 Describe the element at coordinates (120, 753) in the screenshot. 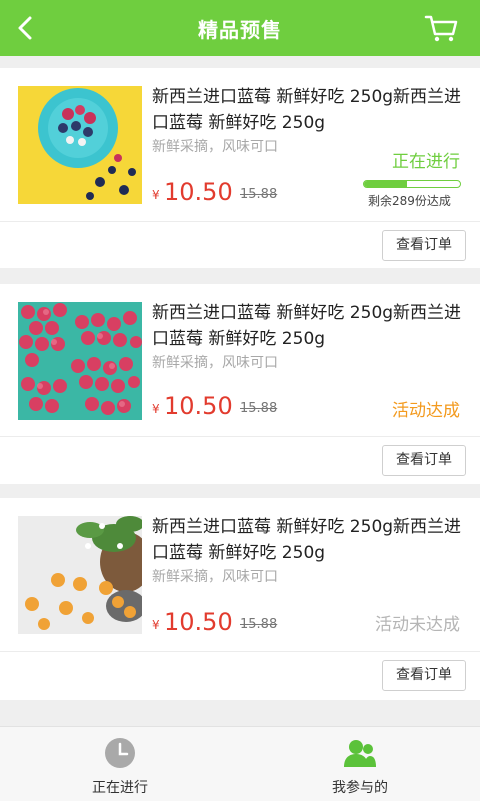

I see `clock-icon` at that location.